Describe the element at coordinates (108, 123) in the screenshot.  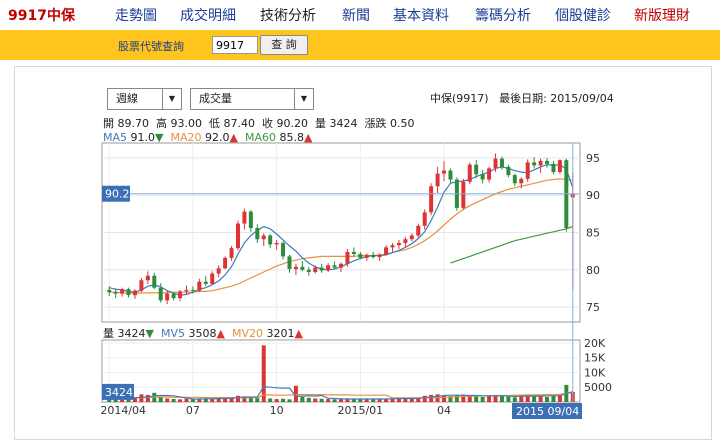
I see `open-label: 開` at that location.